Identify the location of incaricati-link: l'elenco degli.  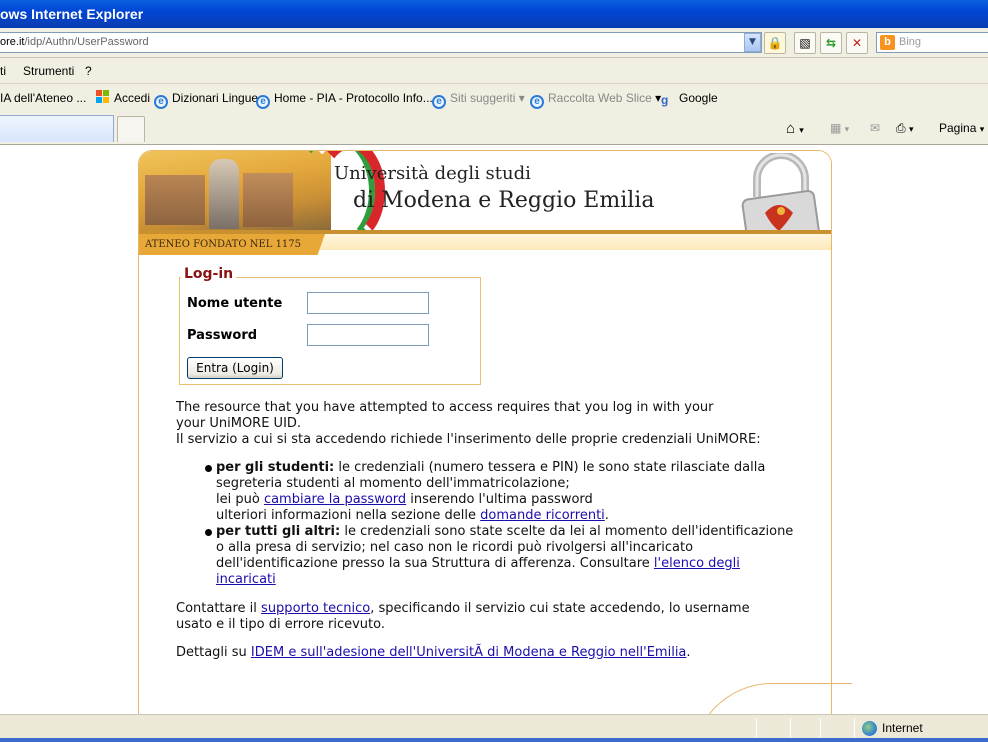
(697, 563).